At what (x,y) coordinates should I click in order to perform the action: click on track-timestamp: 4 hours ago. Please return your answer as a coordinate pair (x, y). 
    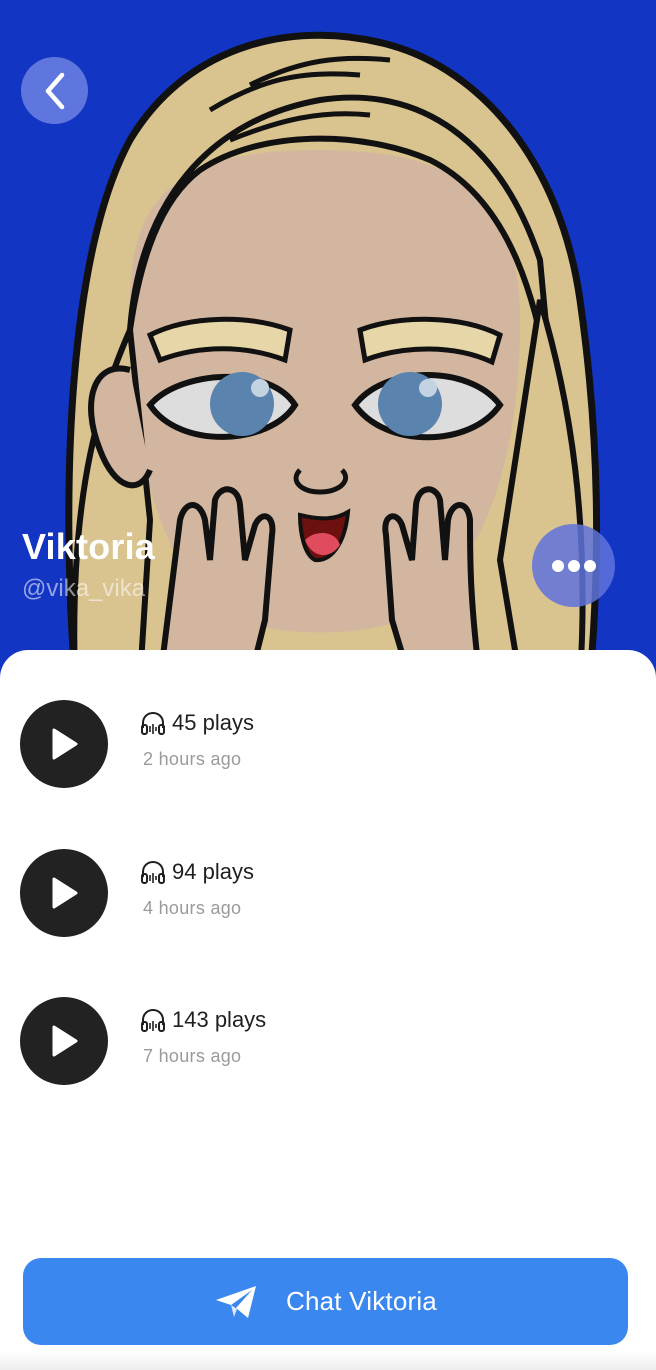
    Looking at the image, I should click on (192, 908).